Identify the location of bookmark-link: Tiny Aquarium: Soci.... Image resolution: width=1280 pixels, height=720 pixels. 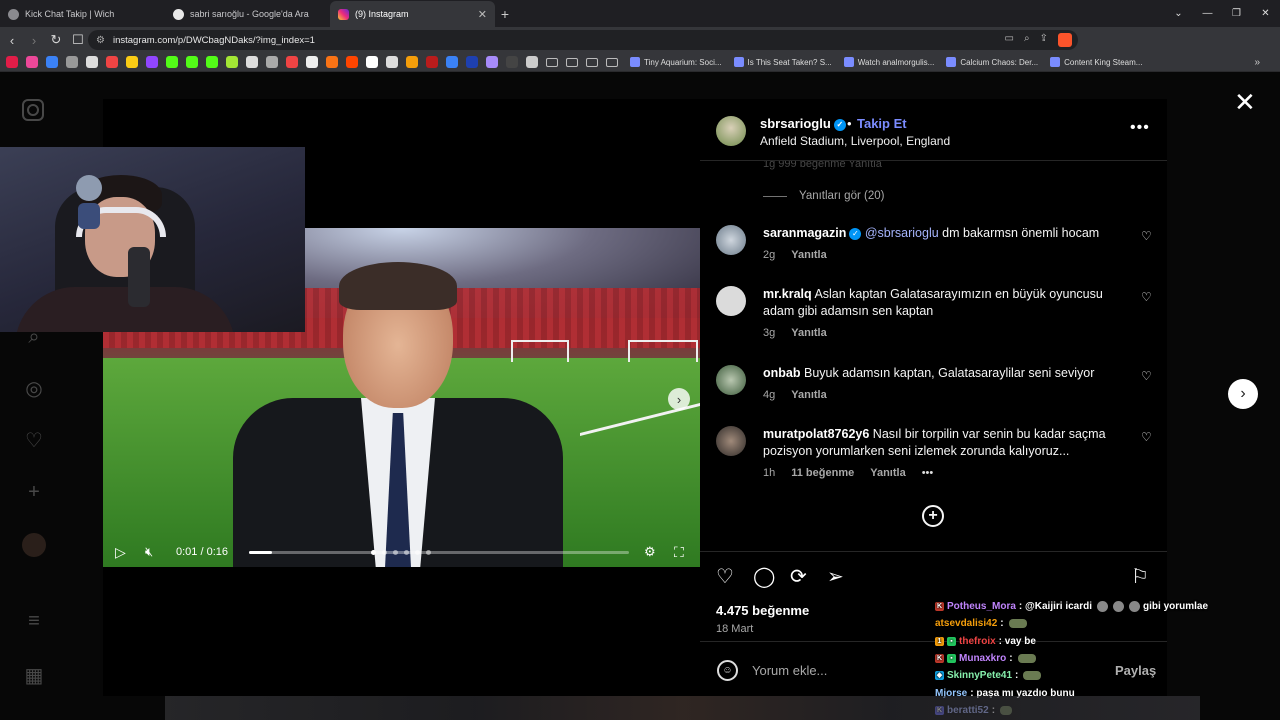
(676, 62).